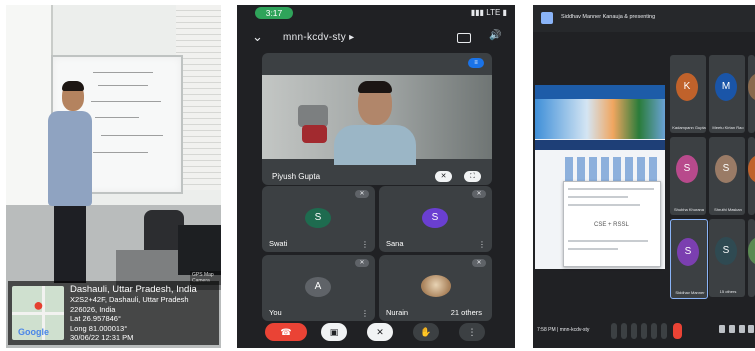  I want to click on participant-tile: H, so click(751, 176).